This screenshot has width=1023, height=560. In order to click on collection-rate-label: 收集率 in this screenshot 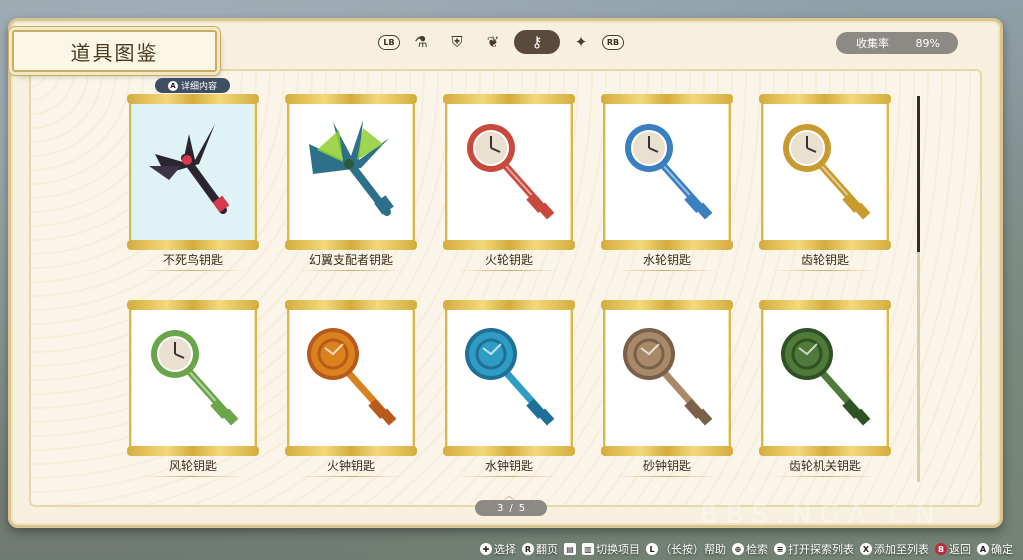, I will do `click(872, 43)`.